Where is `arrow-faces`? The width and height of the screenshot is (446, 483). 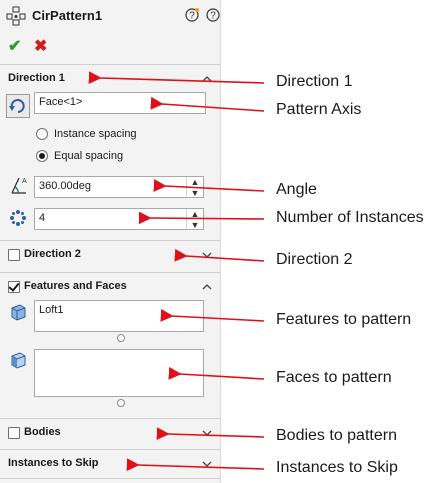 arrow-faces is located at coordinates (216, 373).